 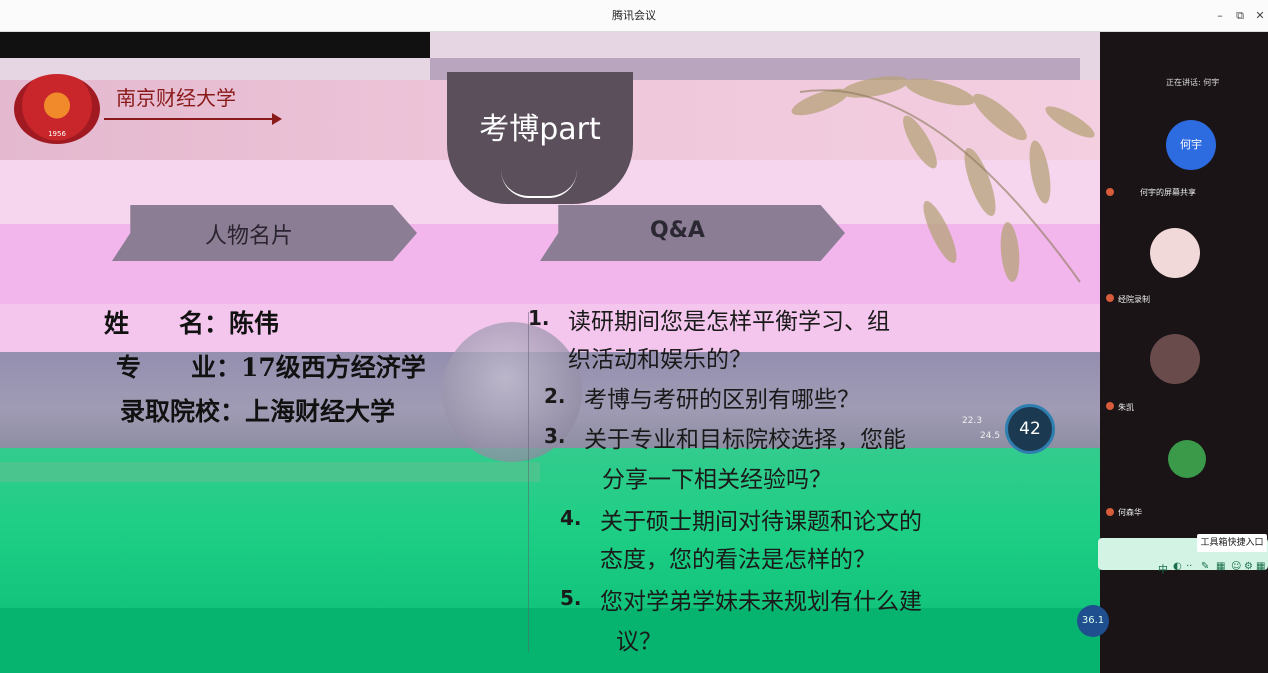 What do you see at coordinates (1193, 82) in the screenshot?
I see `speaking-indicator: 正在讲话: 何宇` at bounding box center [1193, 82].